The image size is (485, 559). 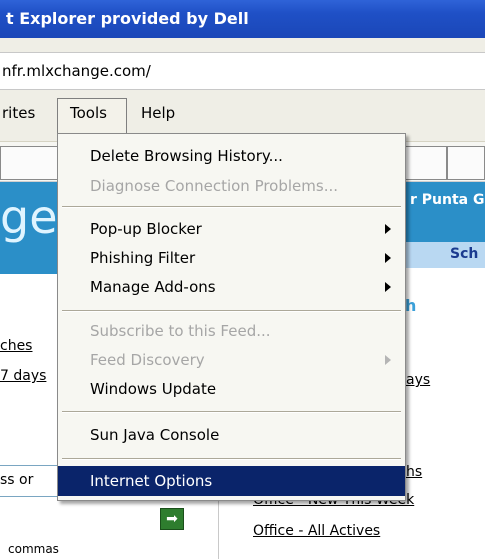 I want to click on title-gap, so click(x=242, y=45).